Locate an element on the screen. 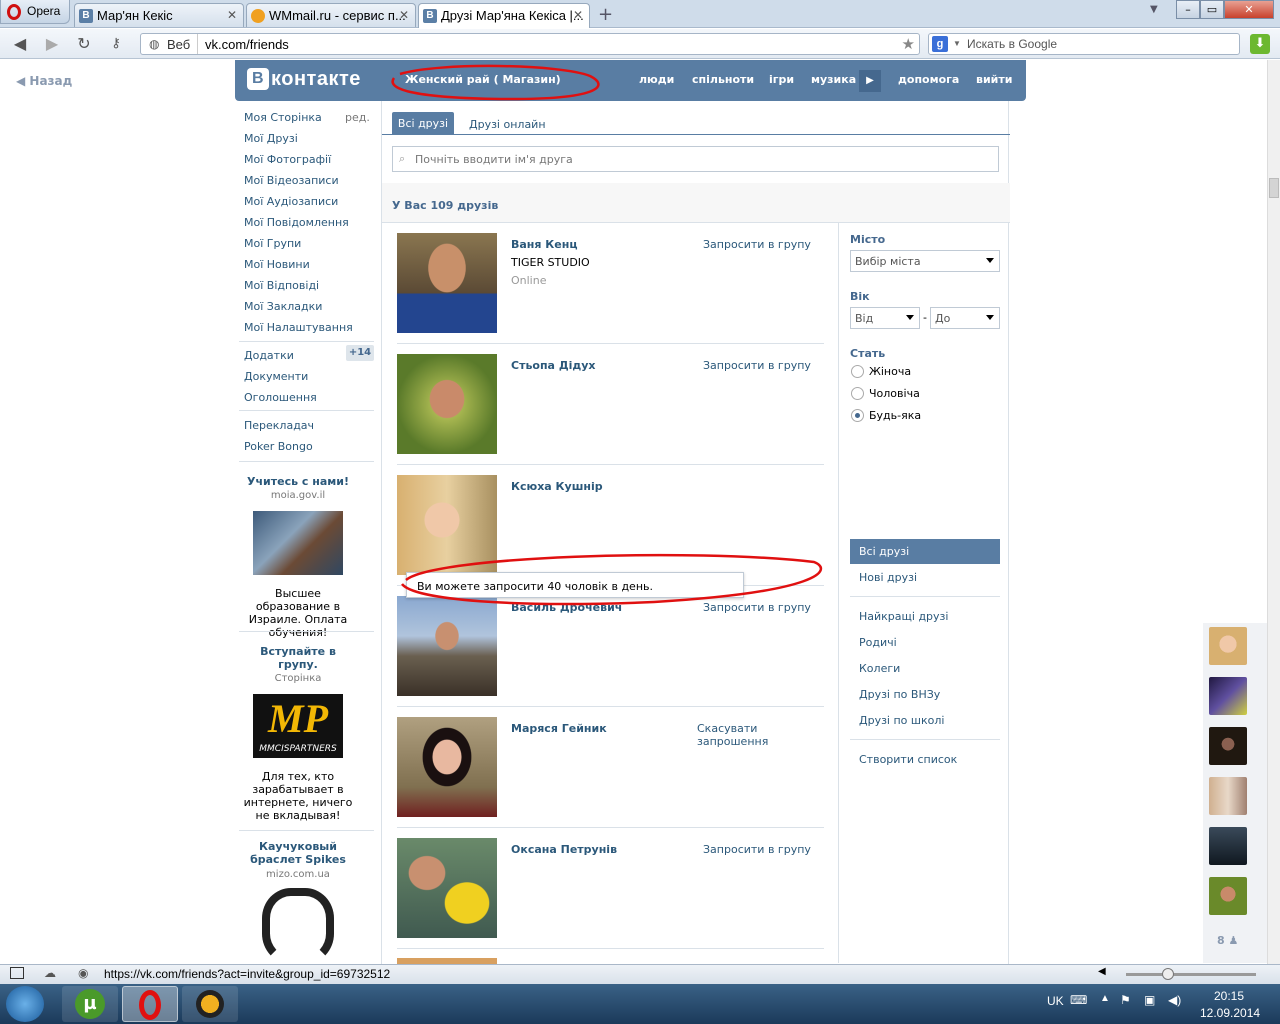 This screenshot has width=1280, height=1024. keyboard-icon: ⌨ is located at coordinates (1078, 1000).